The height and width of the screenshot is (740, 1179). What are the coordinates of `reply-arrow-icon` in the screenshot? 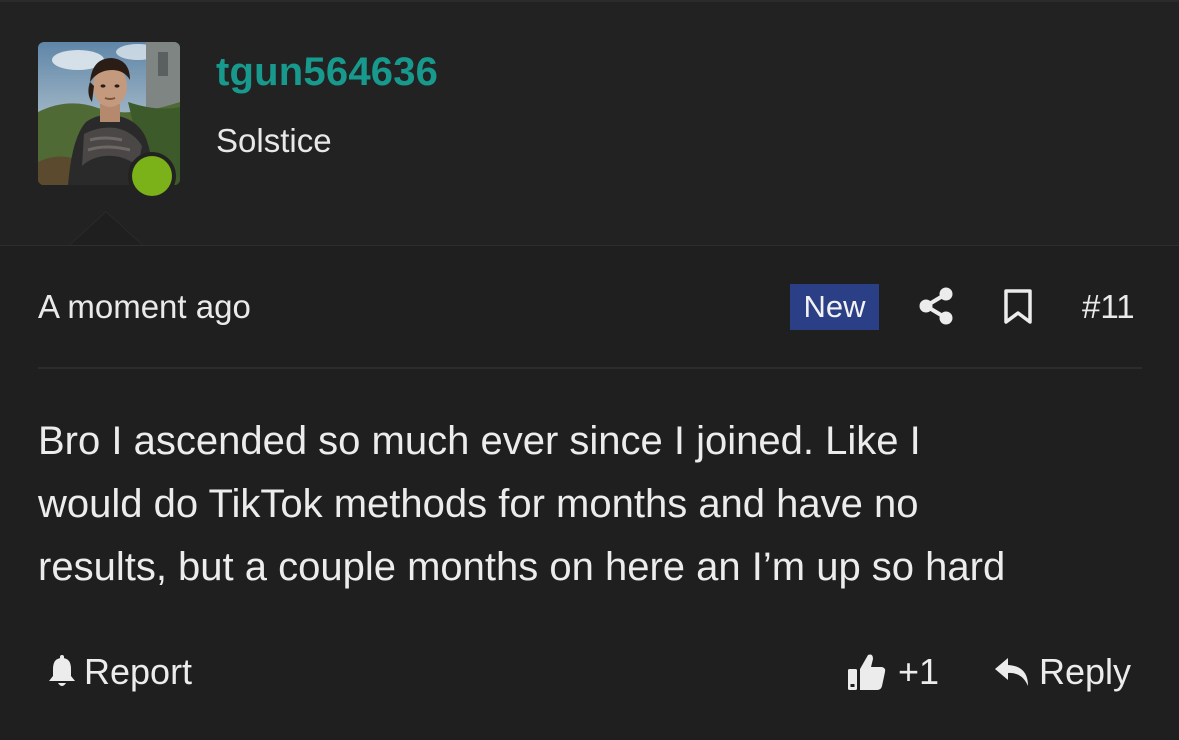 It's located at (1011, 672).